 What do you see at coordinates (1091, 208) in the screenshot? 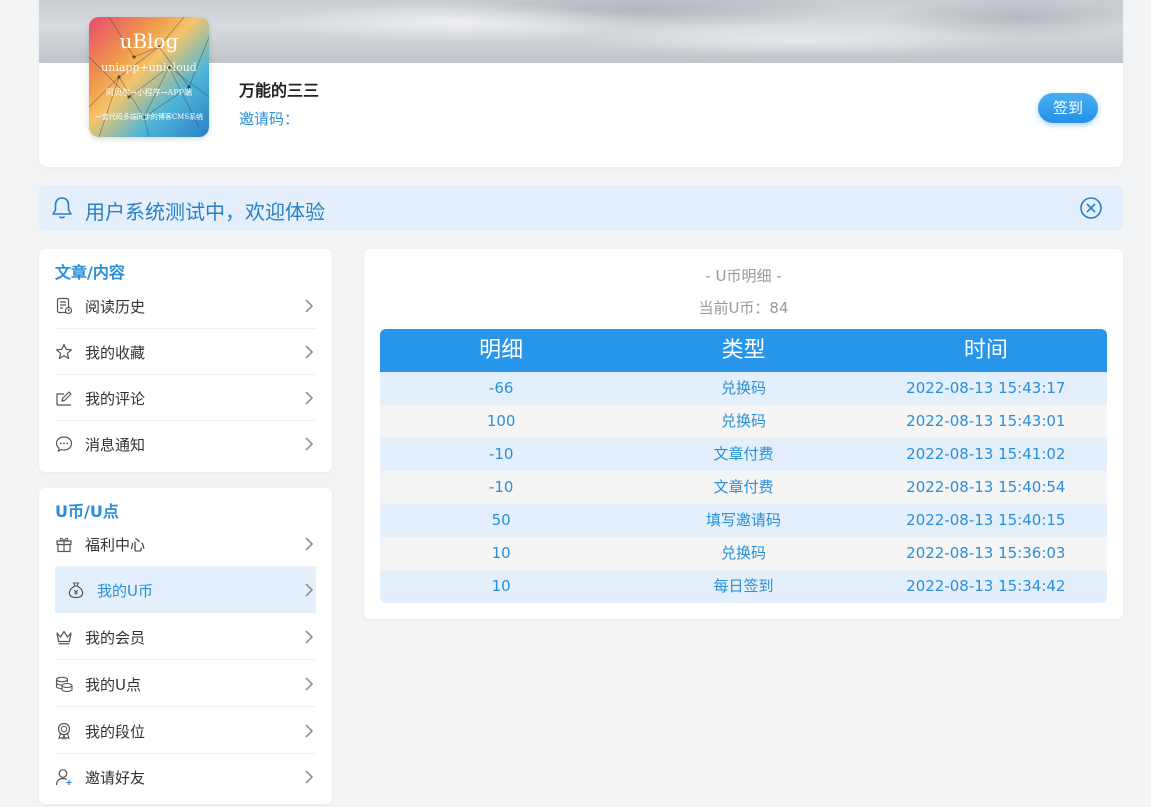
I see `close-circle-icon` at bounding box center [1091, 208].